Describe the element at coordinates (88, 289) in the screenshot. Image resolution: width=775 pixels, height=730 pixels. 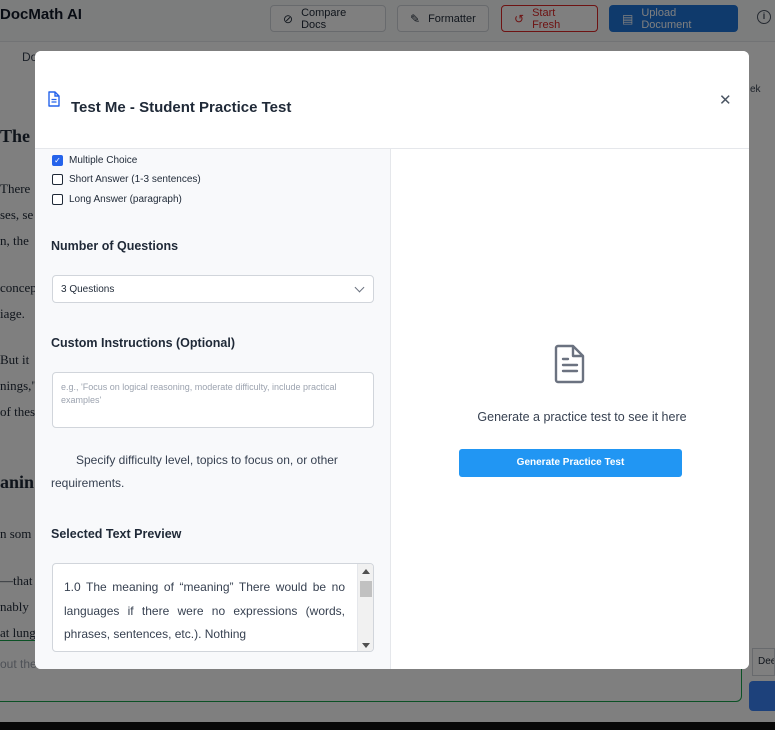
I see `num-questions-value: 3 Questions` at that location.